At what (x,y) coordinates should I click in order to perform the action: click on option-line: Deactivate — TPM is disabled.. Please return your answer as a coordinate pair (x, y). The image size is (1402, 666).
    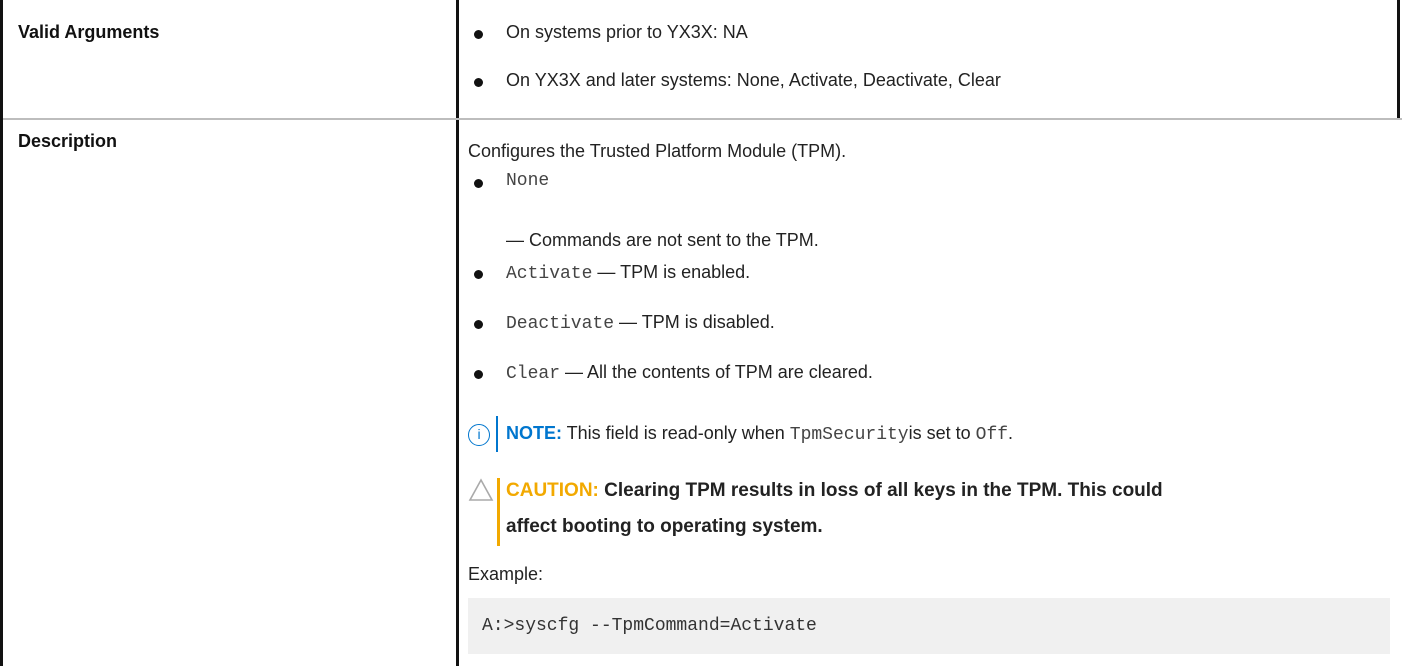
    Looking at the image, I should click on (640, 323).